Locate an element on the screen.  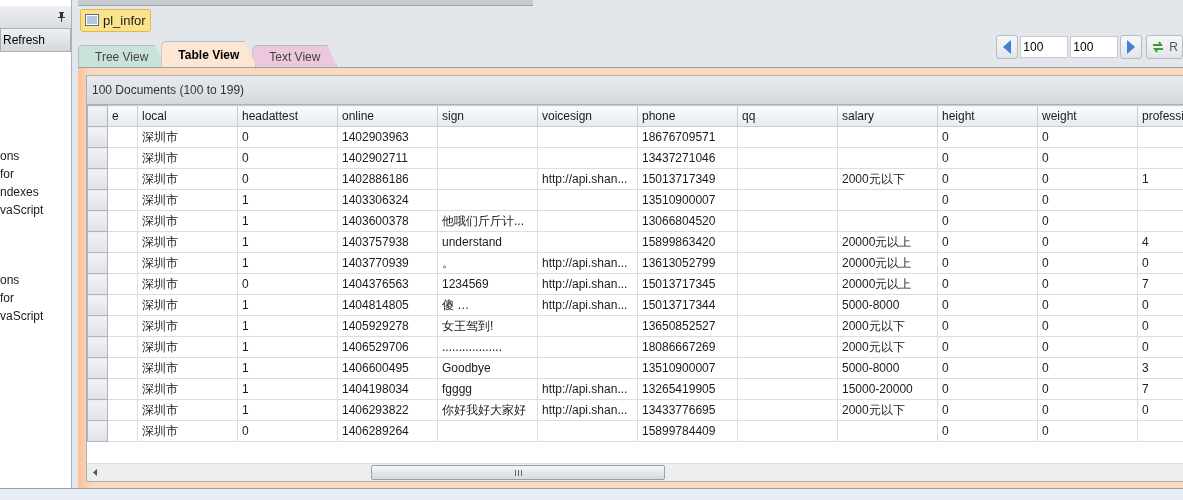
table-cell: 13510900007 is located at coordinates (687, 200).